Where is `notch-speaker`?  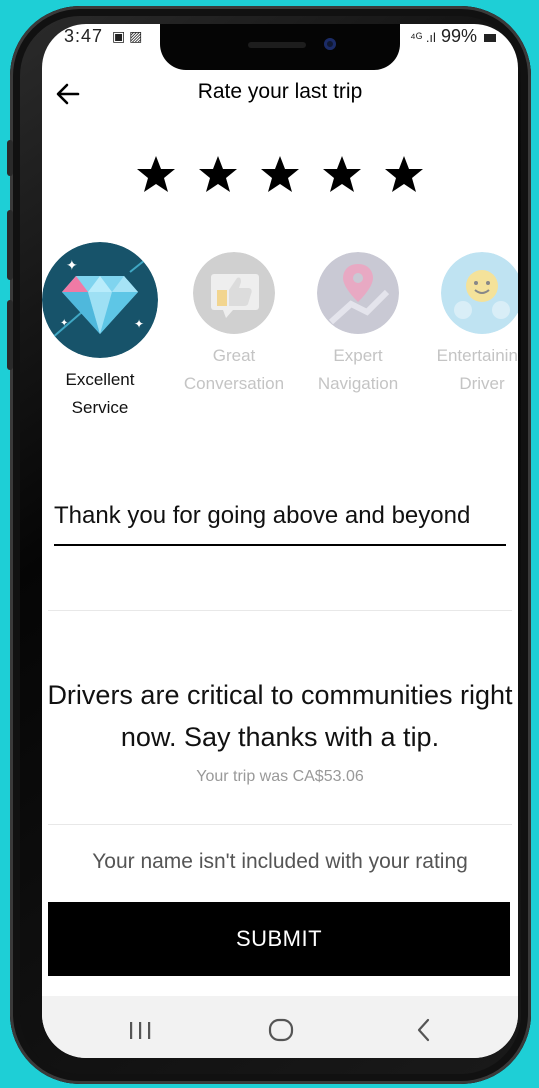 notch-speaker is located at coordinates (277, 45).